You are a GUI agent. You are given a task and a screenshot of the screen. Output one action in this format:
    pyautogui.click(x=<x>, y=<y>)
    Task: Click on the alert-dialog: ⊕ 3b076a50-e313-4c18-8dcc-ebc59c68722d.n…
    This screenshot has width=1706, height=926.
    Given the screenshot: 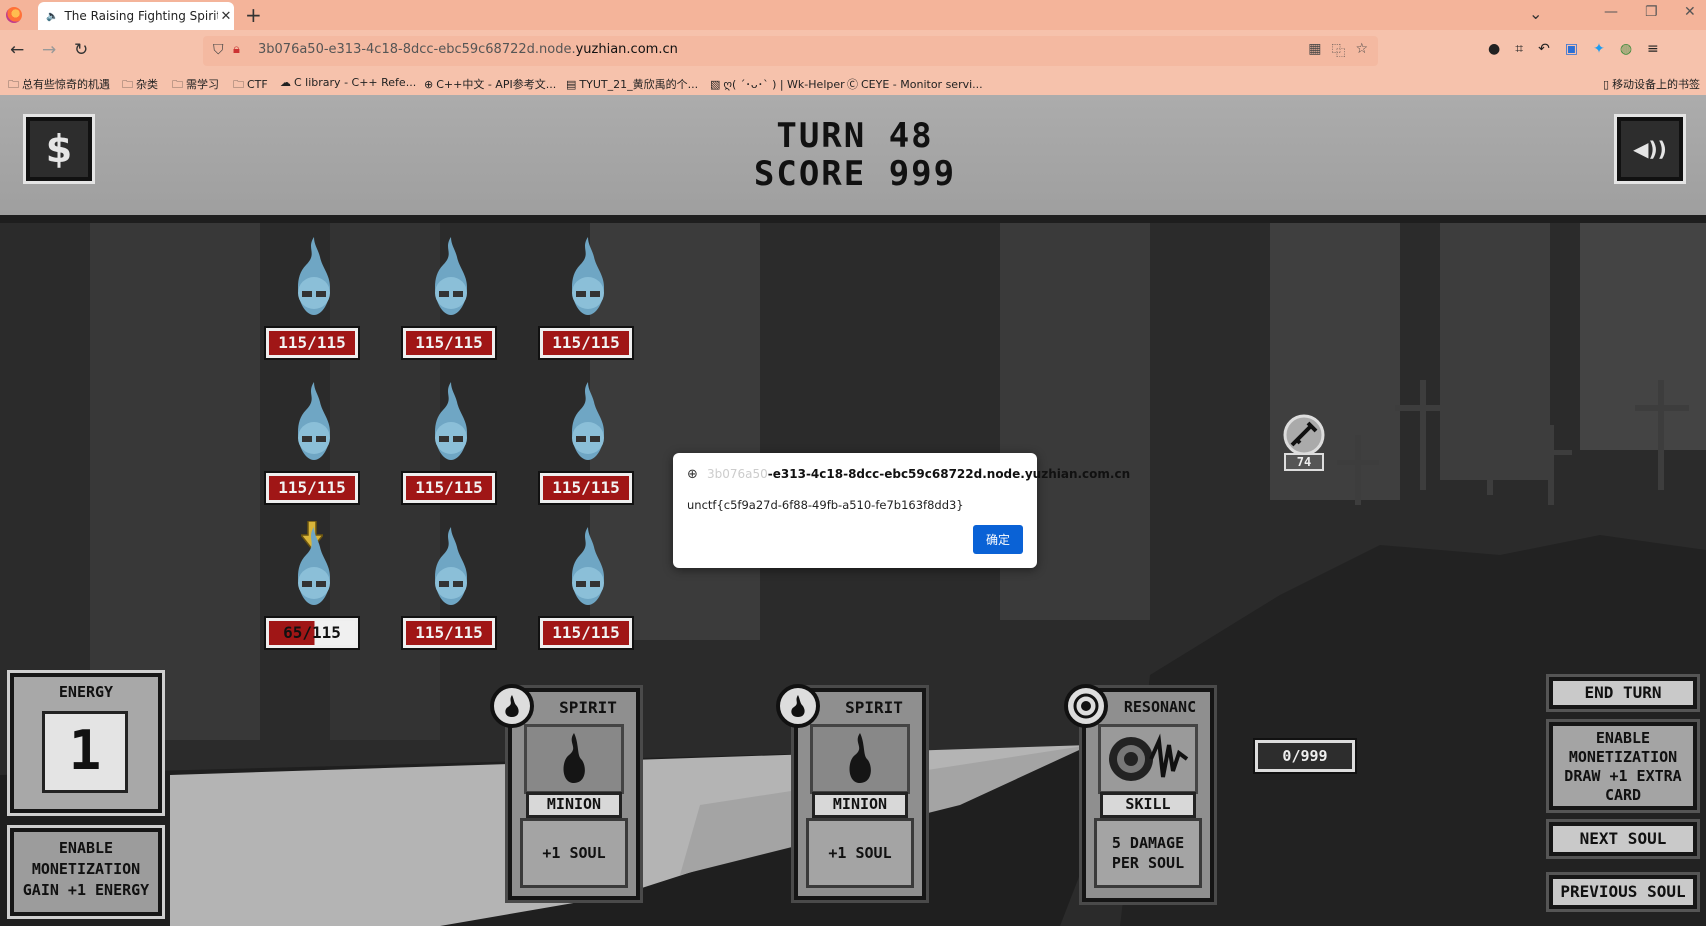 What is the action you would take?
    pyautogui.click(x=901, y=510)
    